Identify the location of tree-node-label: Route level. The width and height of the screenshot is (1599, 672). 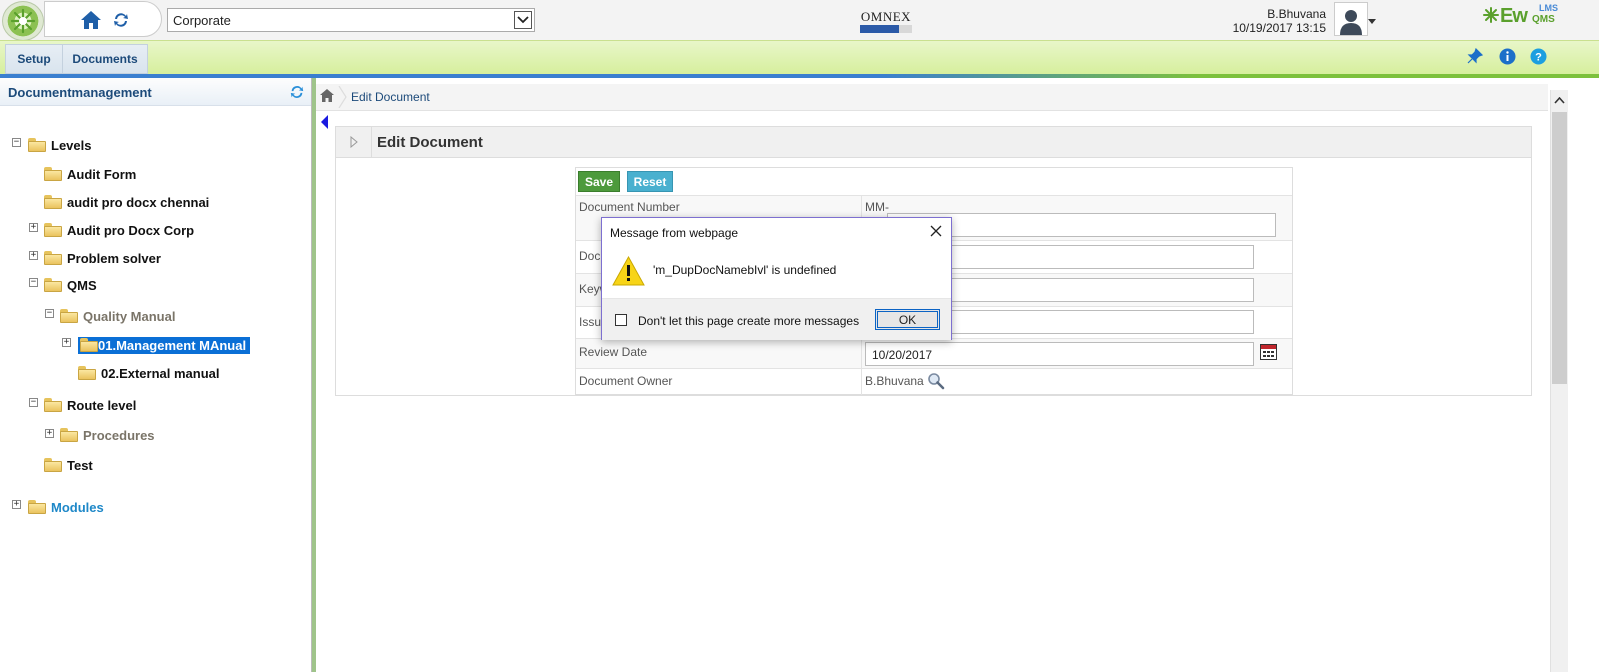
(102, 405).